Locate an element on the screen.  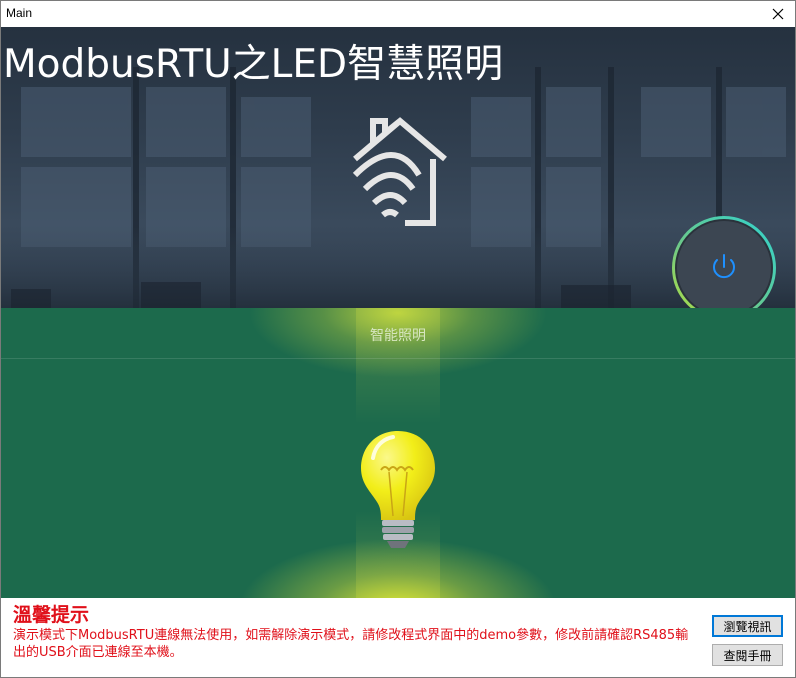
power-ring is located at coordinates (724, 262).